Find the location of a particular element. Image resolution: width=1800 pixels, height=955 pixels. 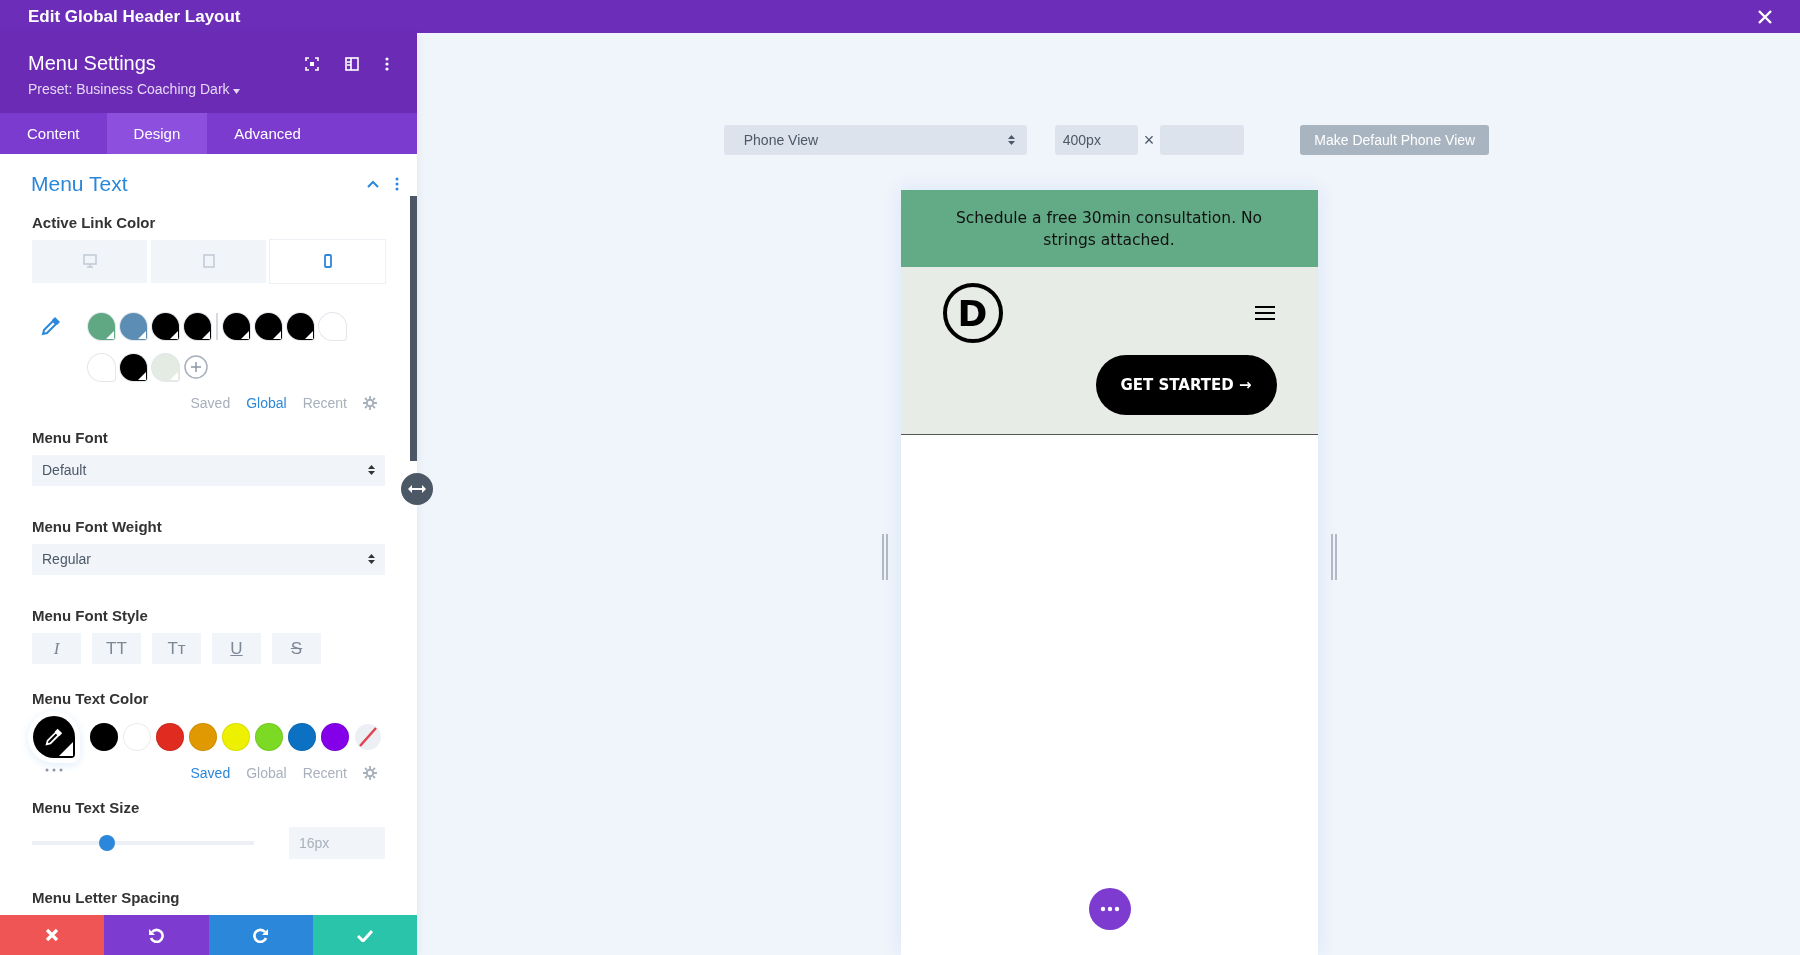

tablet-icon is located at coordinates (208, 261).